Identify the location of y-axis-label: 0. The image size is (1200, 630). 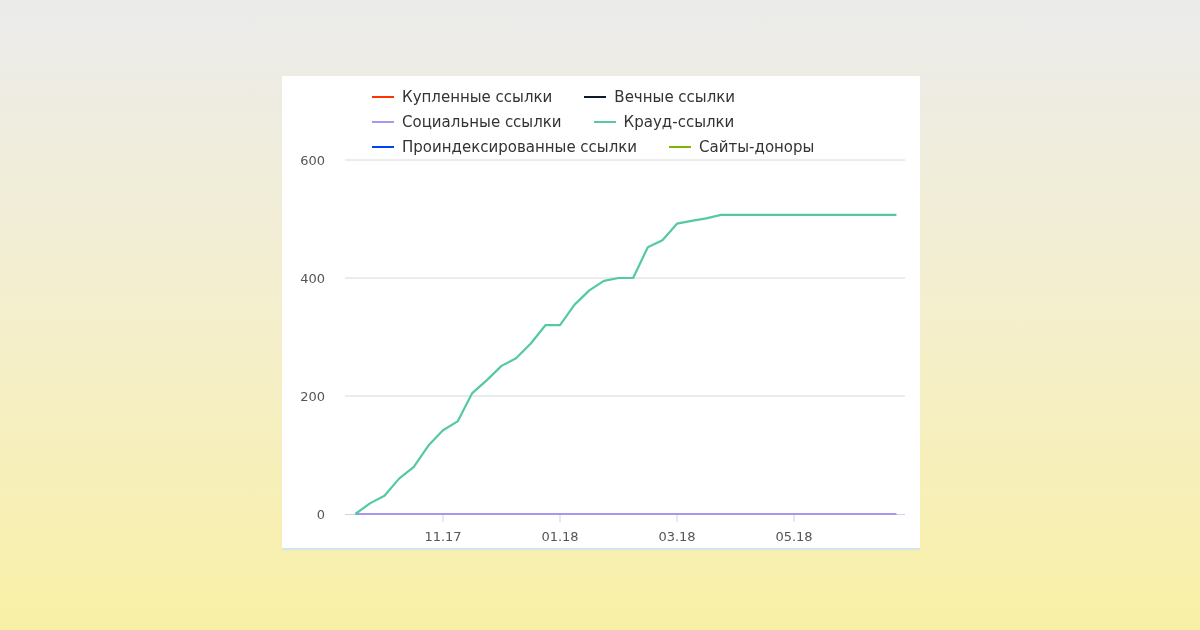
(320, 514).